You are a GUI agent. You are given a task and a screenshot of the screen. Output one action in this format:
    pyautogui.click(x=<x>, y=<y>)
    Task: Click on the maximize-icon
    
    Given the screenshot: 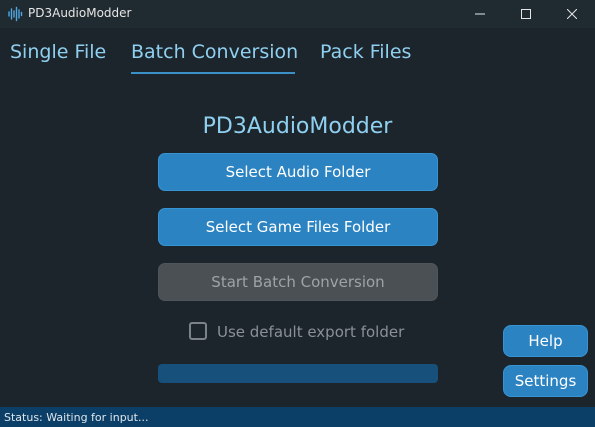 What is the action you would take?
    pyautogui.click(x=526, y=14)
    